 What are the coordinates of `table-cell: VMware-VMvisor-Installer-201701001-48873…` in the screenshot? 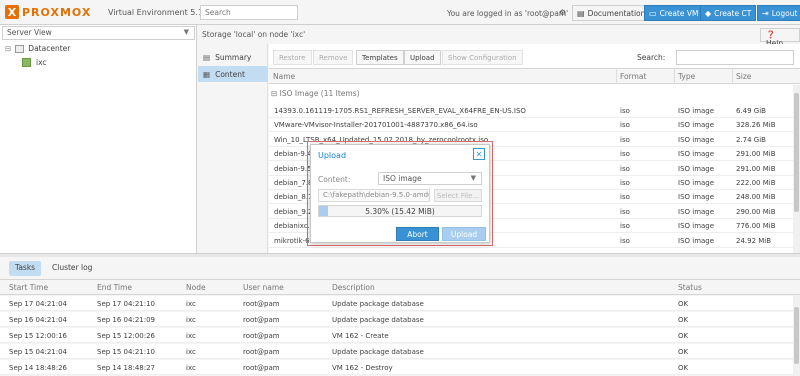 It's located at (376, 125).